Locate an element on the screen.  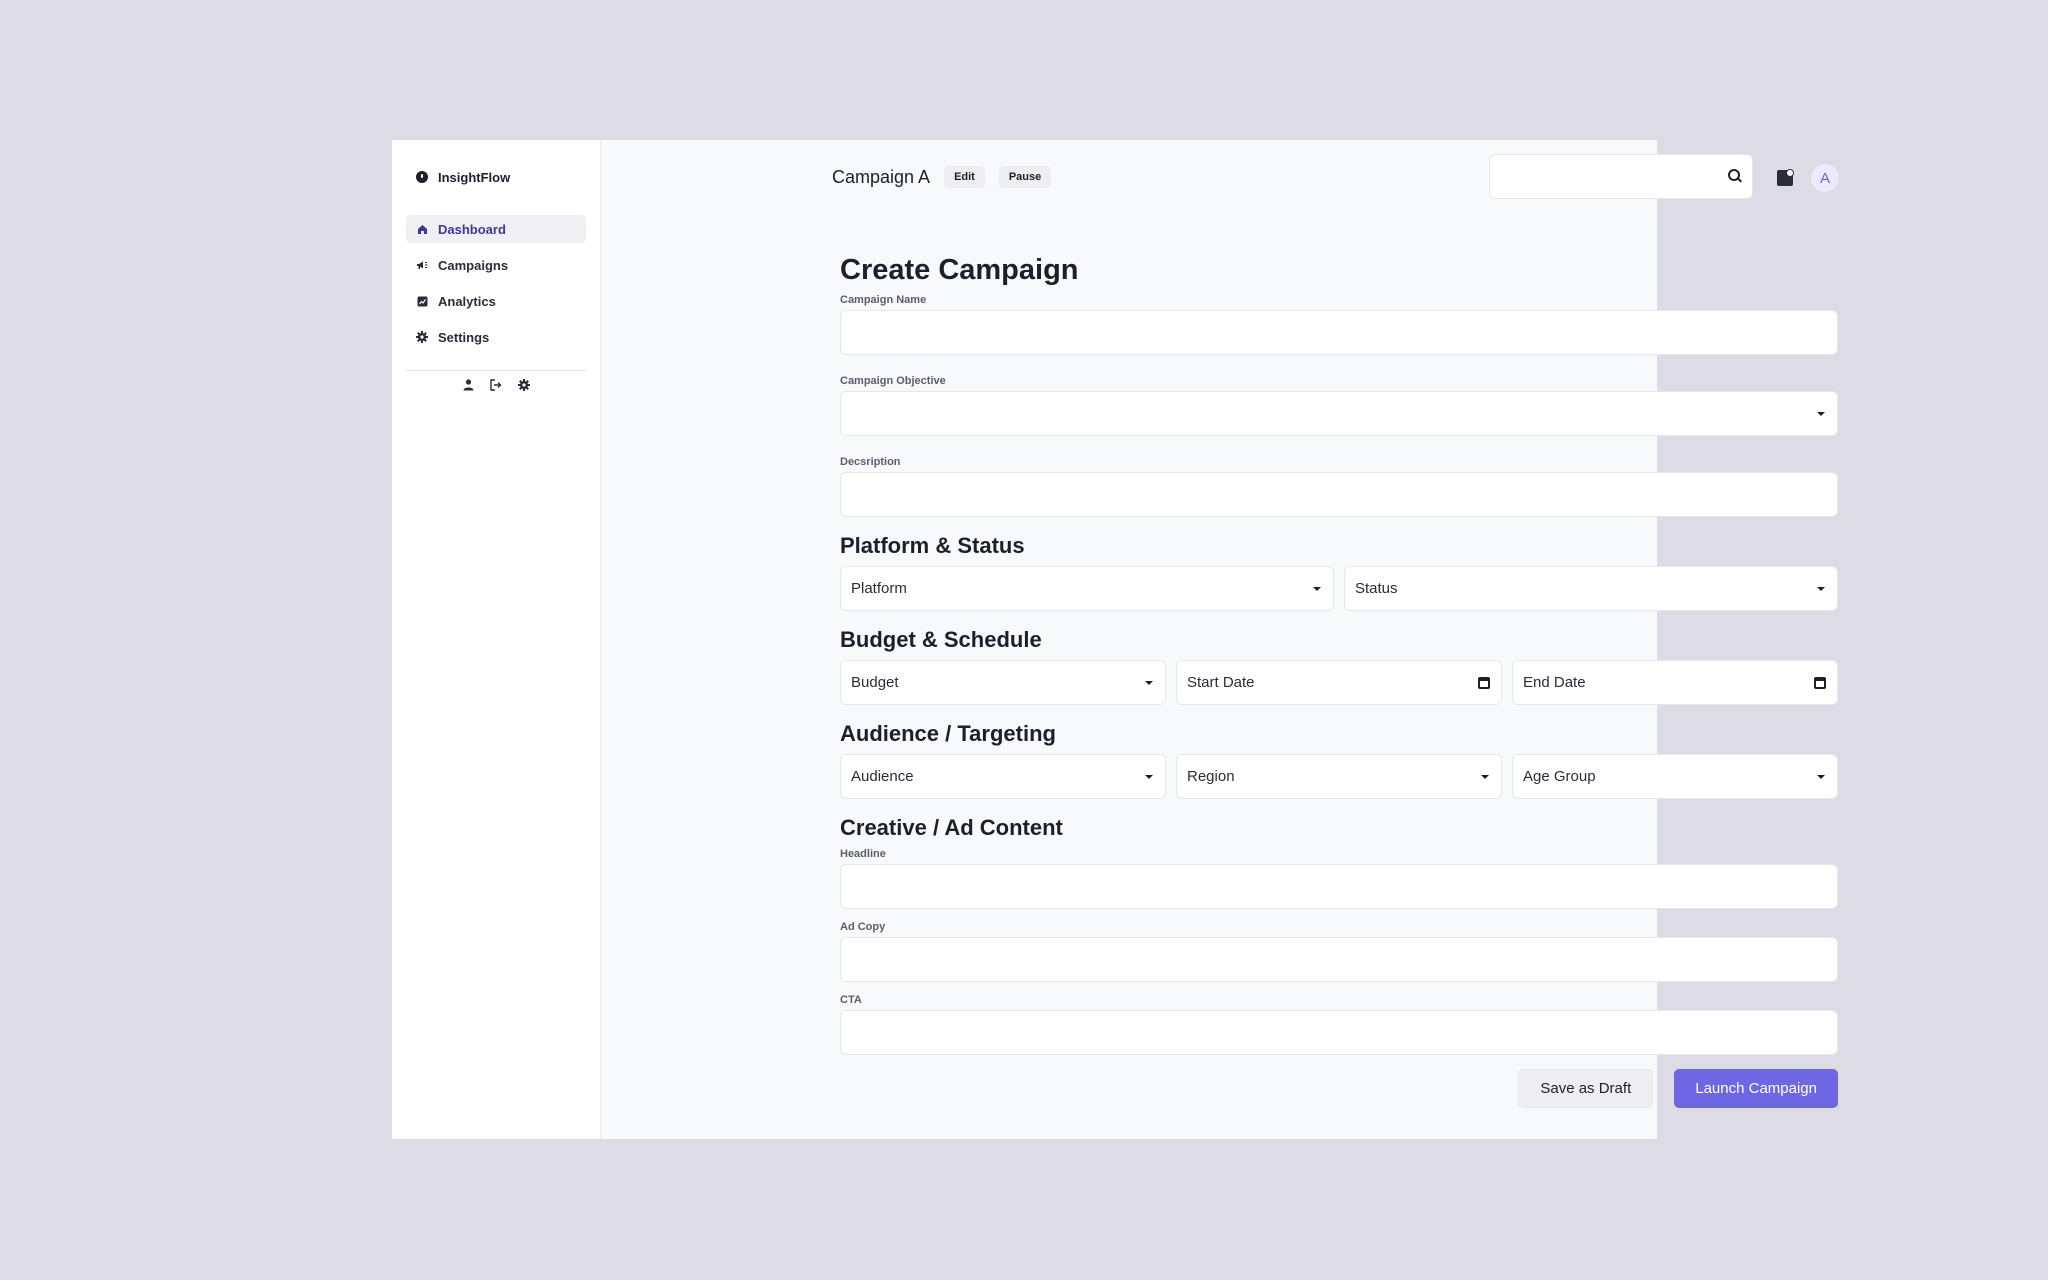
start-date-field: Start Date is located at coordinates (1339, 682).